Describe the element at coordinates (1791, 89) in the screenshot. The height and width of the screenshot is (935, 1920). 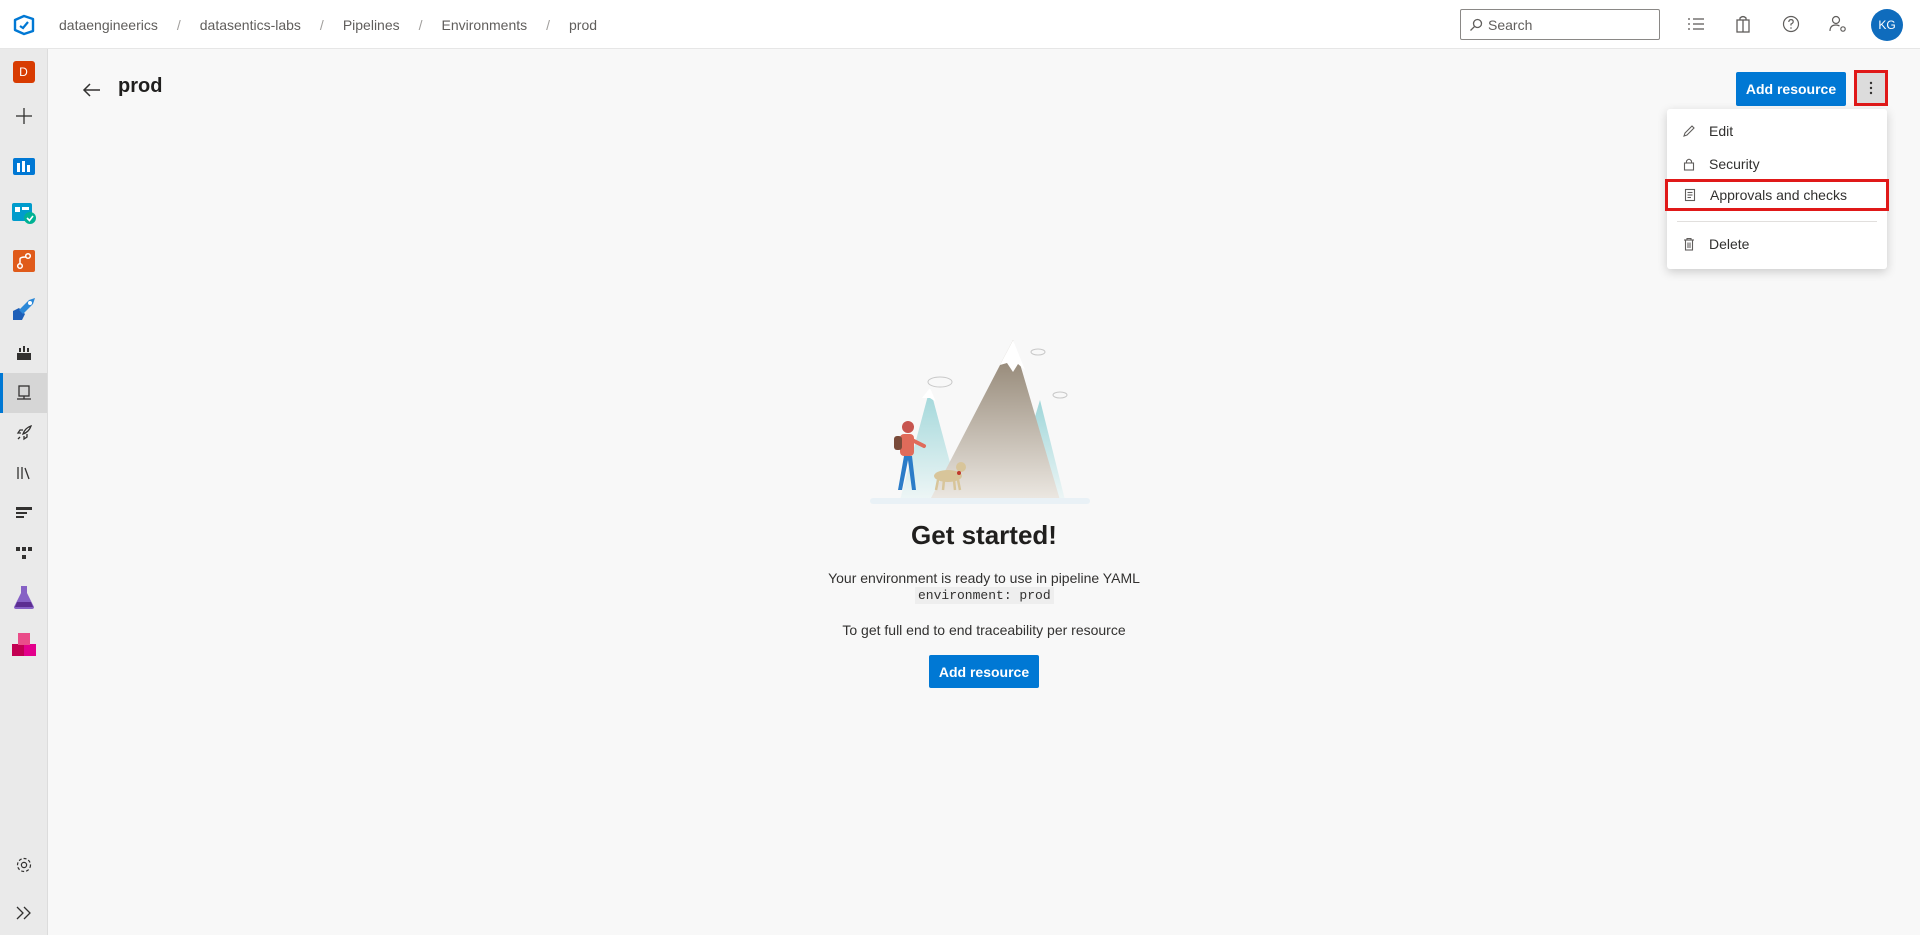
I see `add-resource-button: Add resource` at that location.